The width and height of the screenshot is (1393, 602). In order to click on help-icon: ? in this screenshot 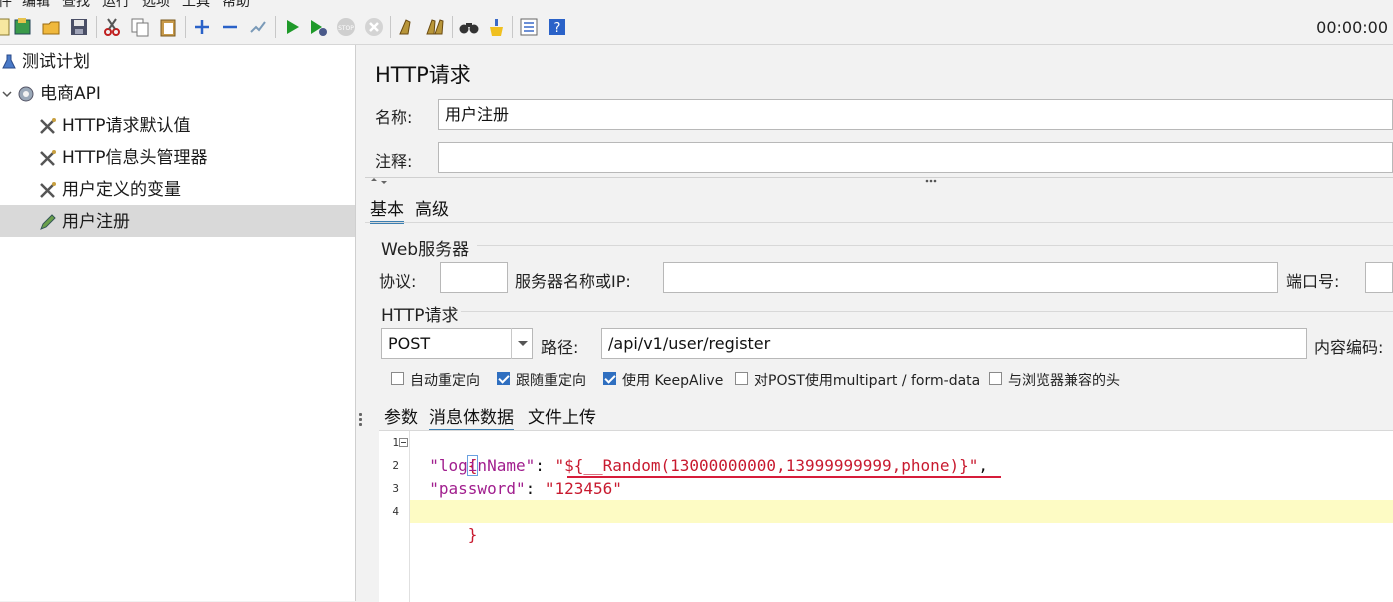, I will do `click(557, 27)`.